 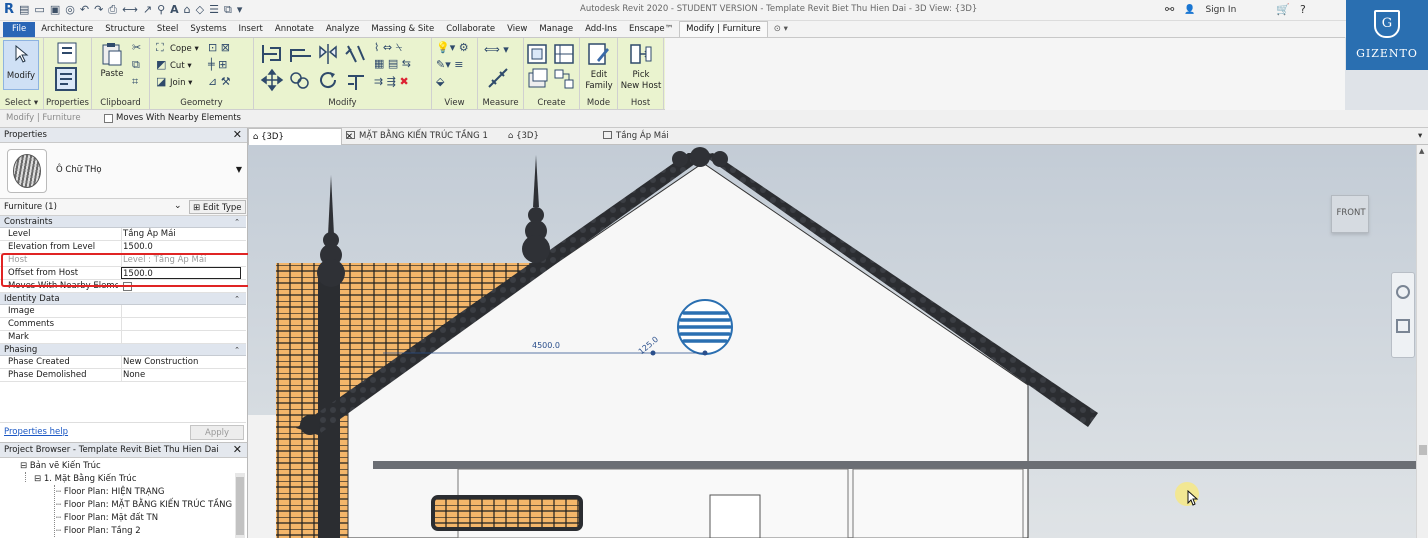 I want to click on join-label: Join ▾, so click(x=181, y=83).